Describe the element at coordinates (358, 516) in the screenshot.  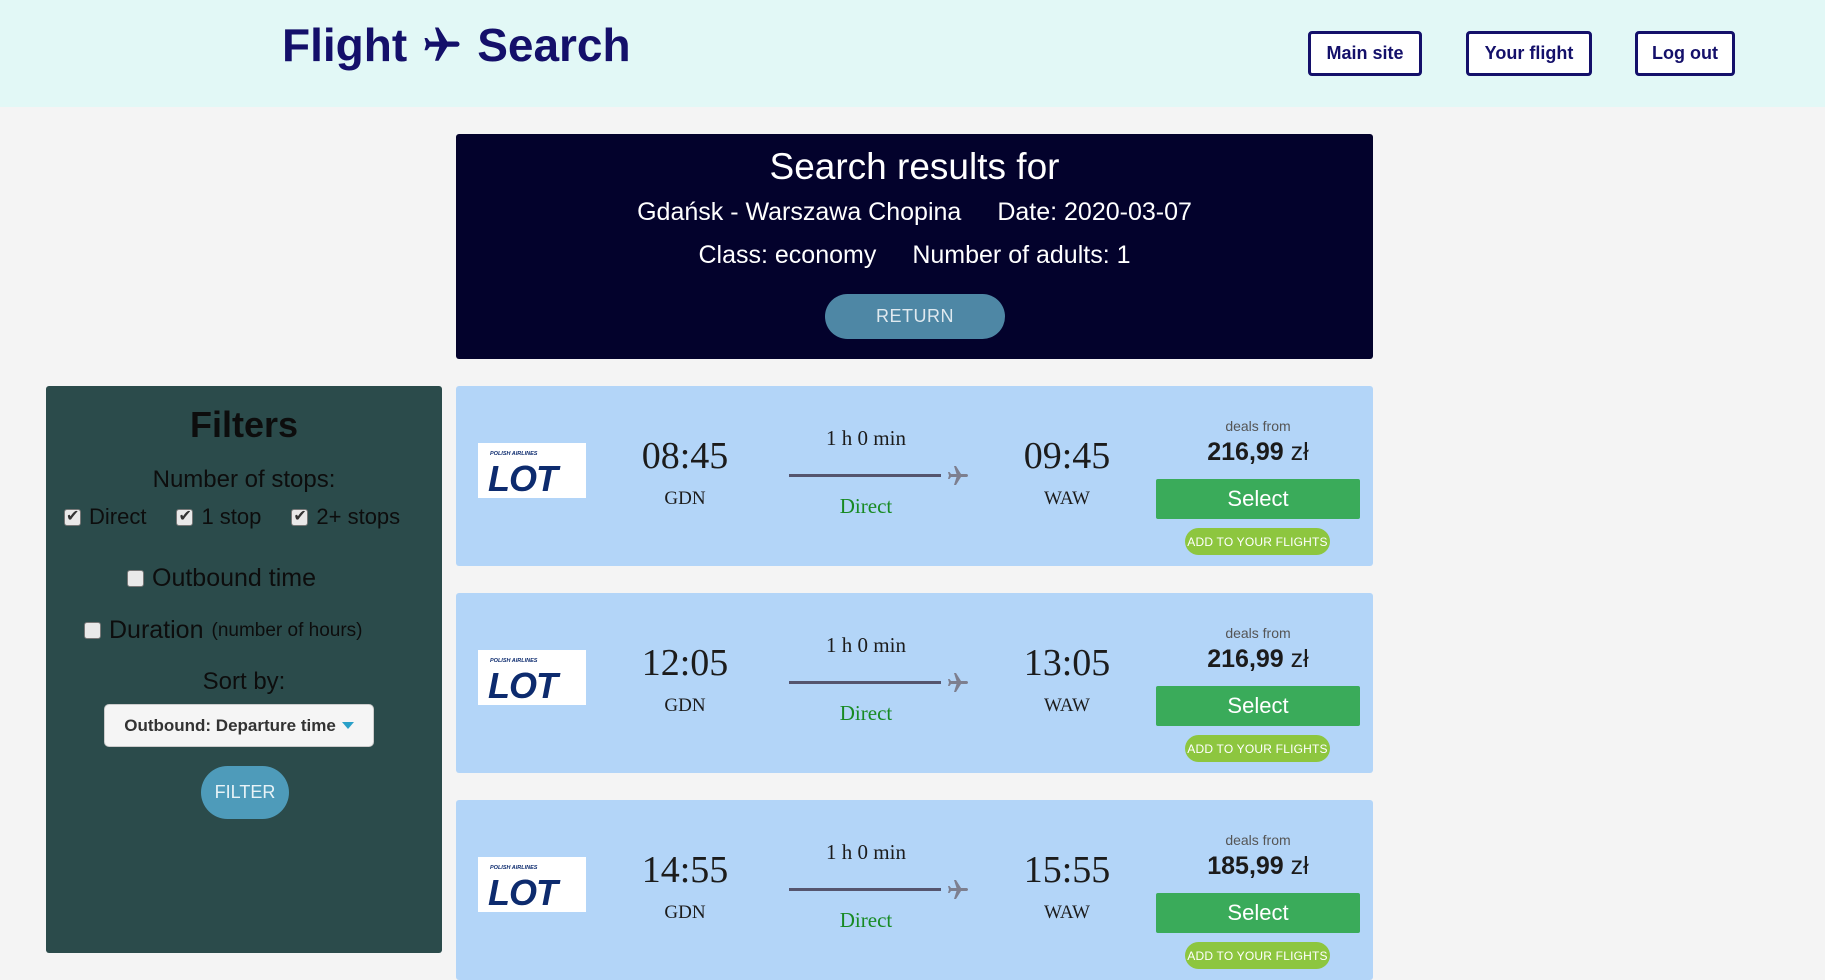
I see `two-plus-stops-label: 2+ stops` at that location.